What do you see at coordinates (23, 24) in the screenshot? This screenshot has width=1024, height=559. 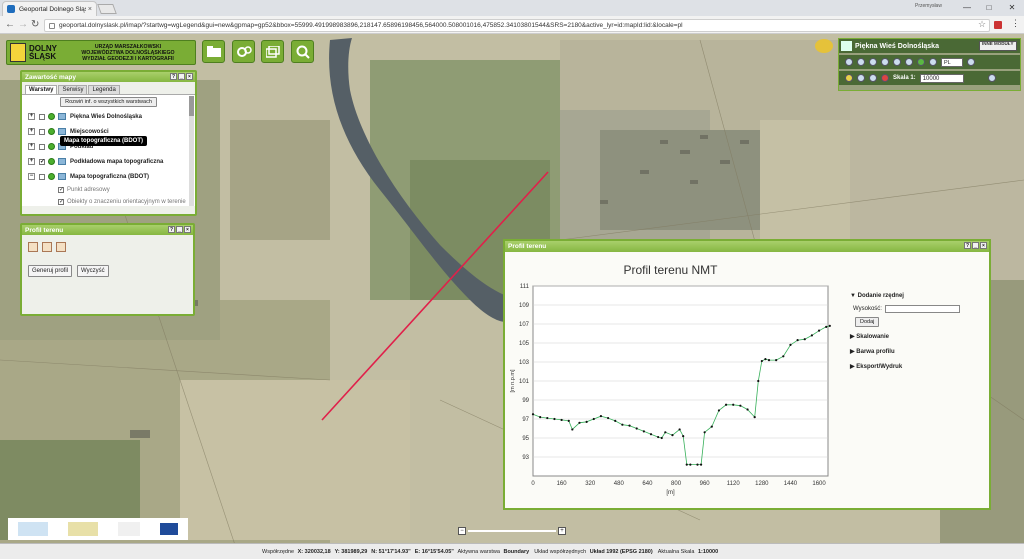 I see `forward-icon: →` at bounding box center [23, 24].